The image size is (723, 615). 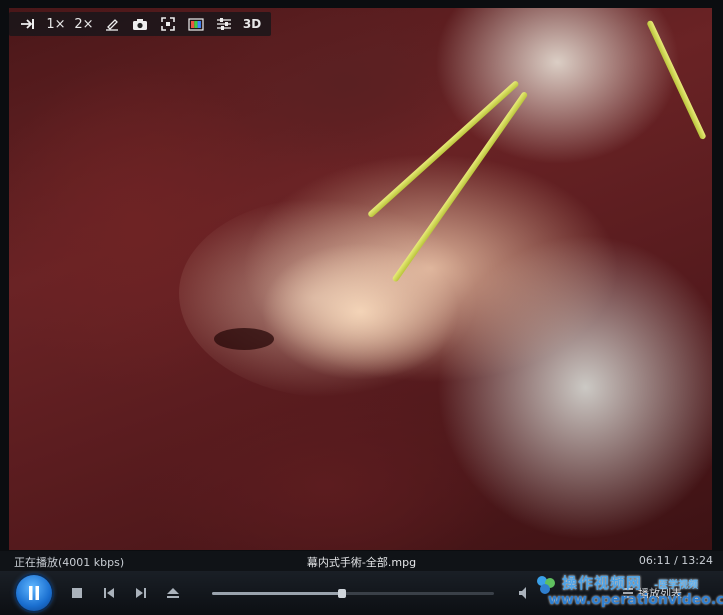 I want to click on dark-region, so click(x=244, y=339).